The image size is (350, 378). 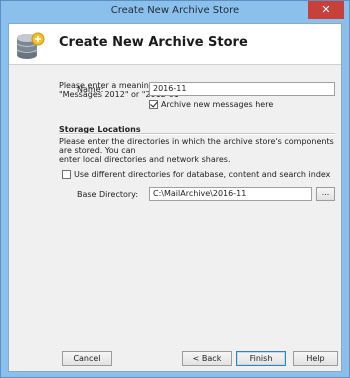 I want to click on cancel-button: Cancel, so click(x=87, y=358).